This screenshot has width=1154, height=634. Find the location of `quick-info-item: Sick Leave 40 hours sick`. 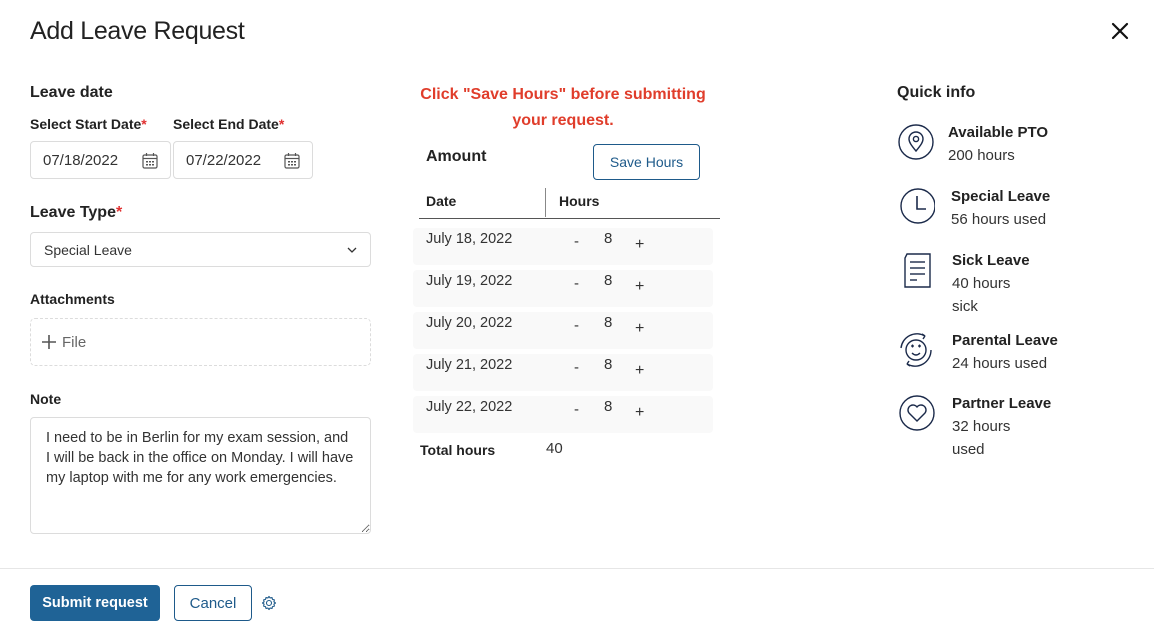

quick-info-item: Sick Leave 40 hours sick is located at coordinates (963, 284).